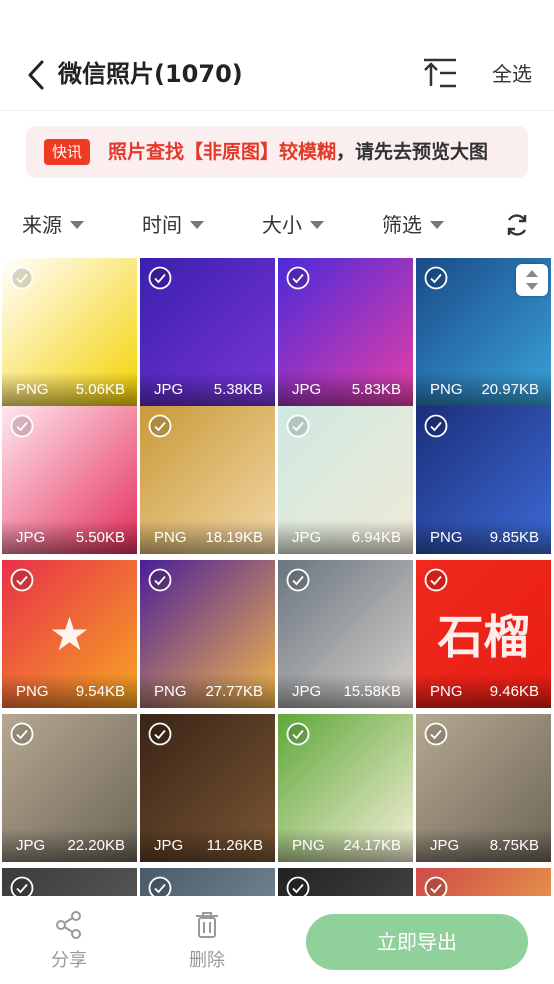  Describe the element at coordinates (238, 389) in the screenshot. I see `photo-size: 5.38KB` at that location.